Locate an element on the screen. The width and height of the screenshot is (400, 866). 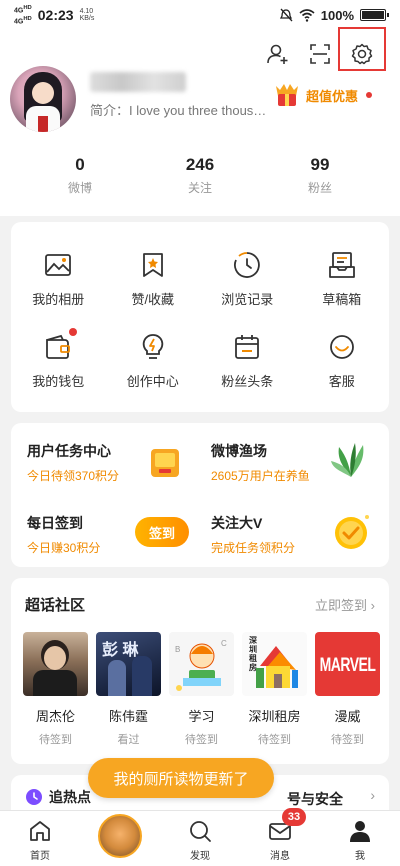
tab-me: 我 is located at coordinates (360, 840).